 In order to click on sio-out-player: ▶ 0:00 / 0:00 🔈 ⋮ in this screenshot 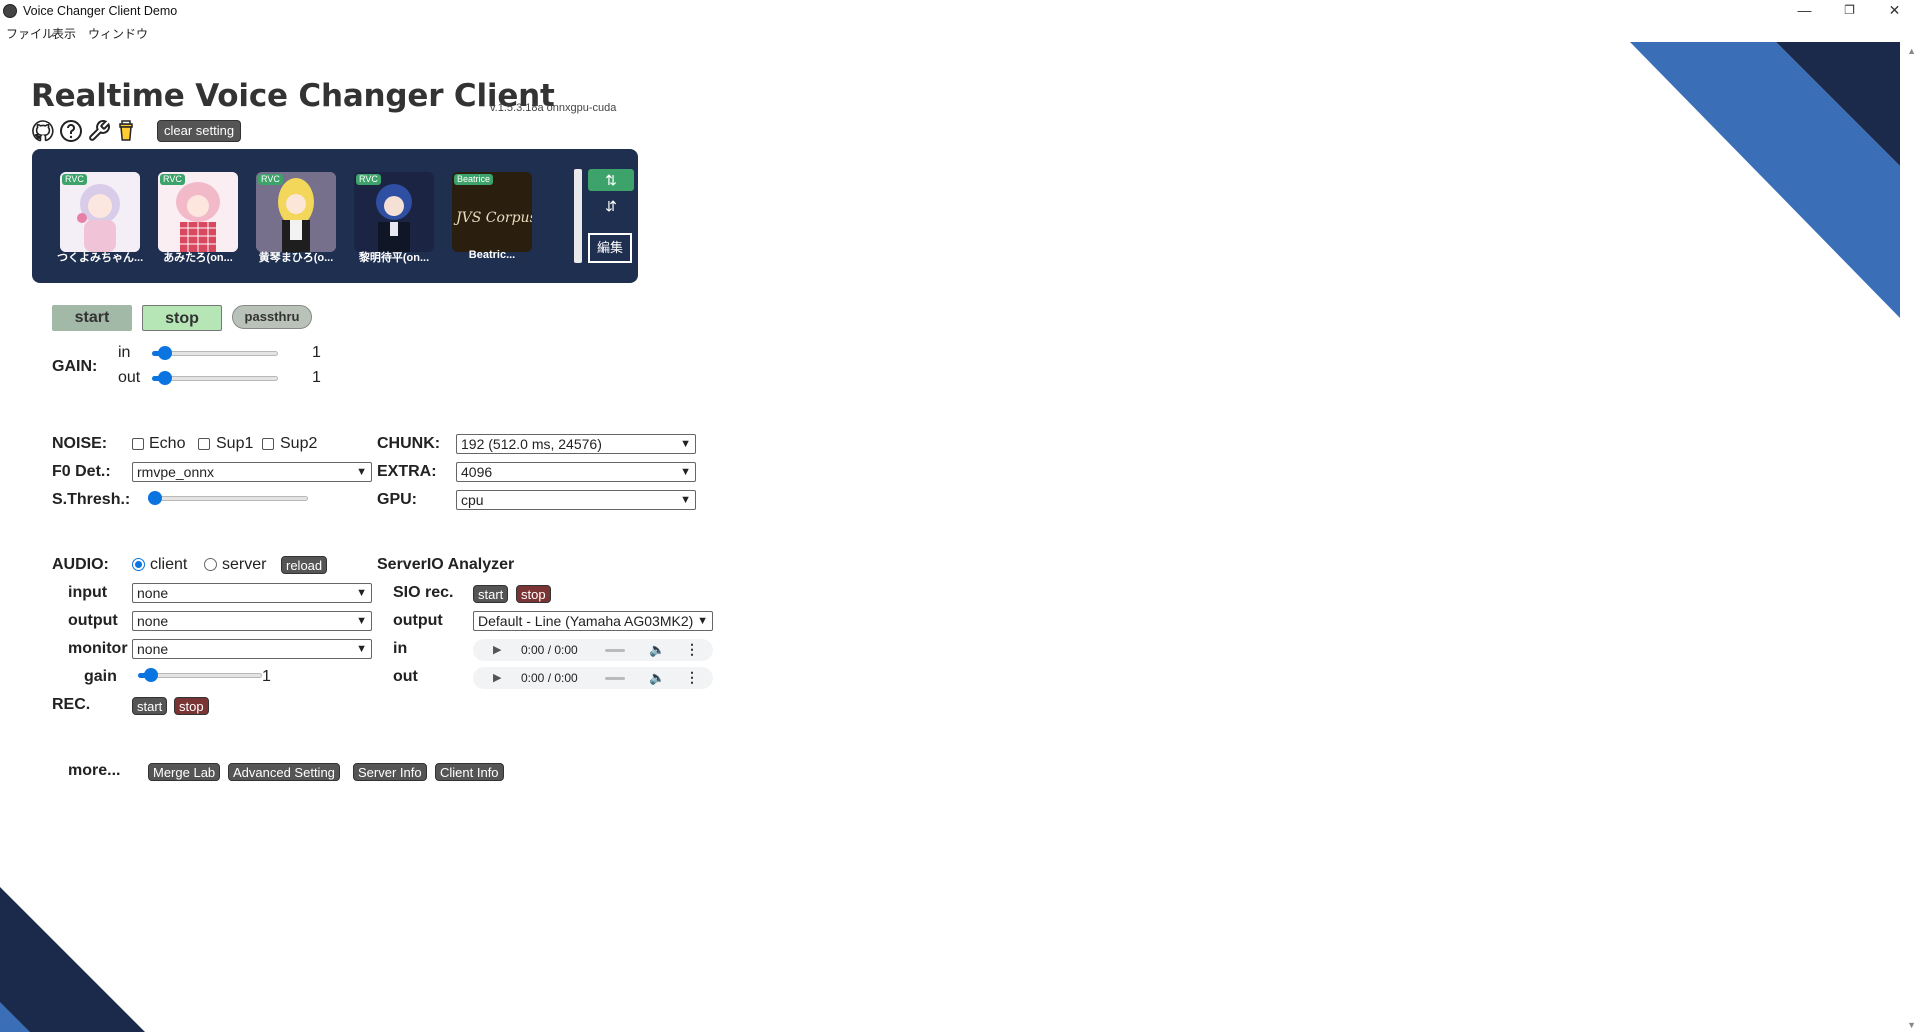, I will do `click(593, 678)`.